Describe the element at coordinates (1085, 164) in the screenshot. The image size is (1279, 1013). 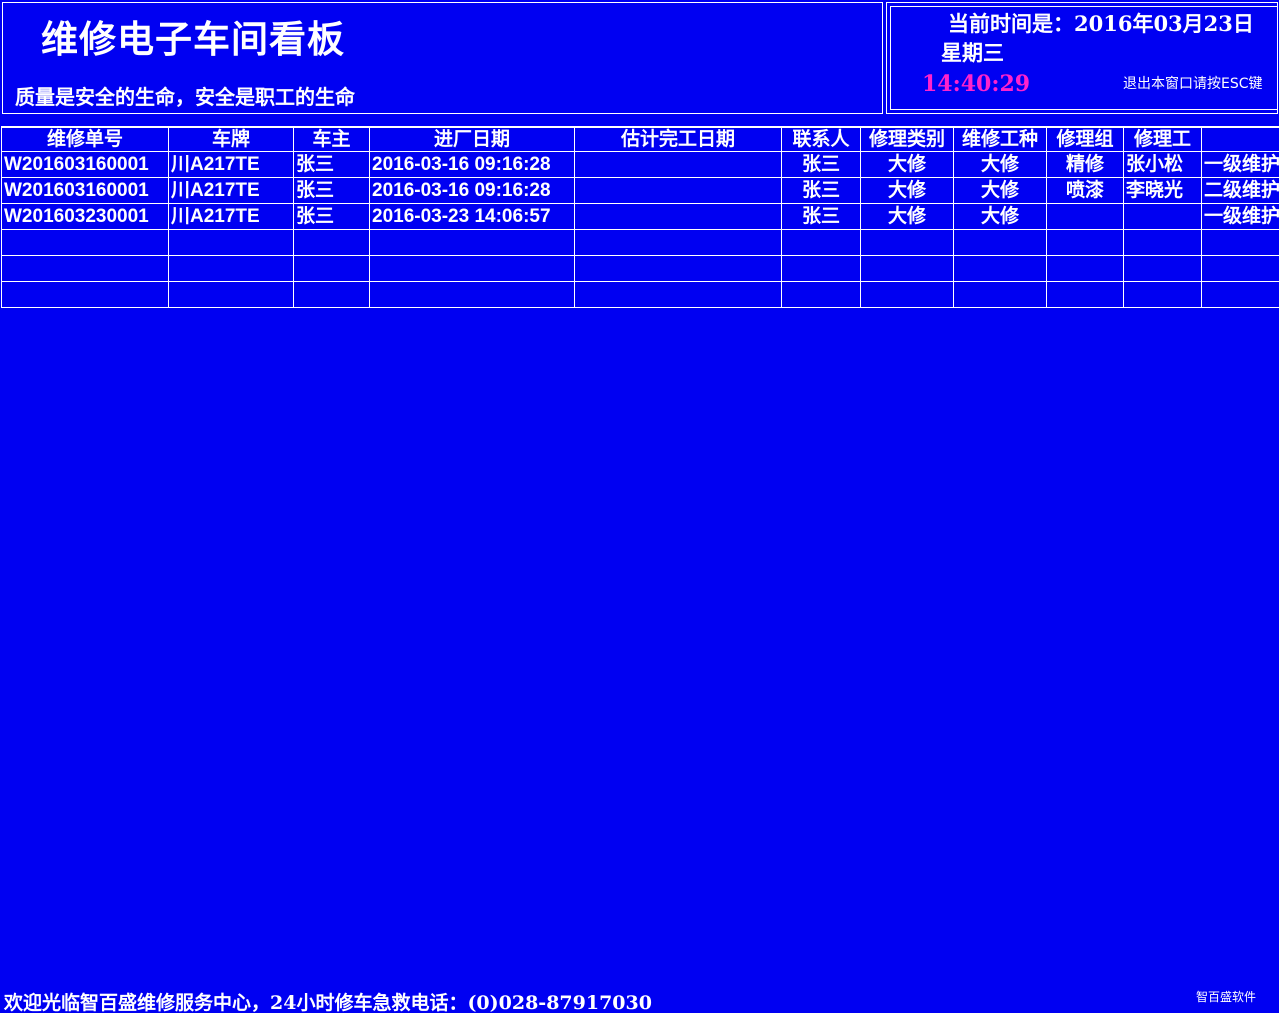
I see `cell-repair-group: 精修` at that location.